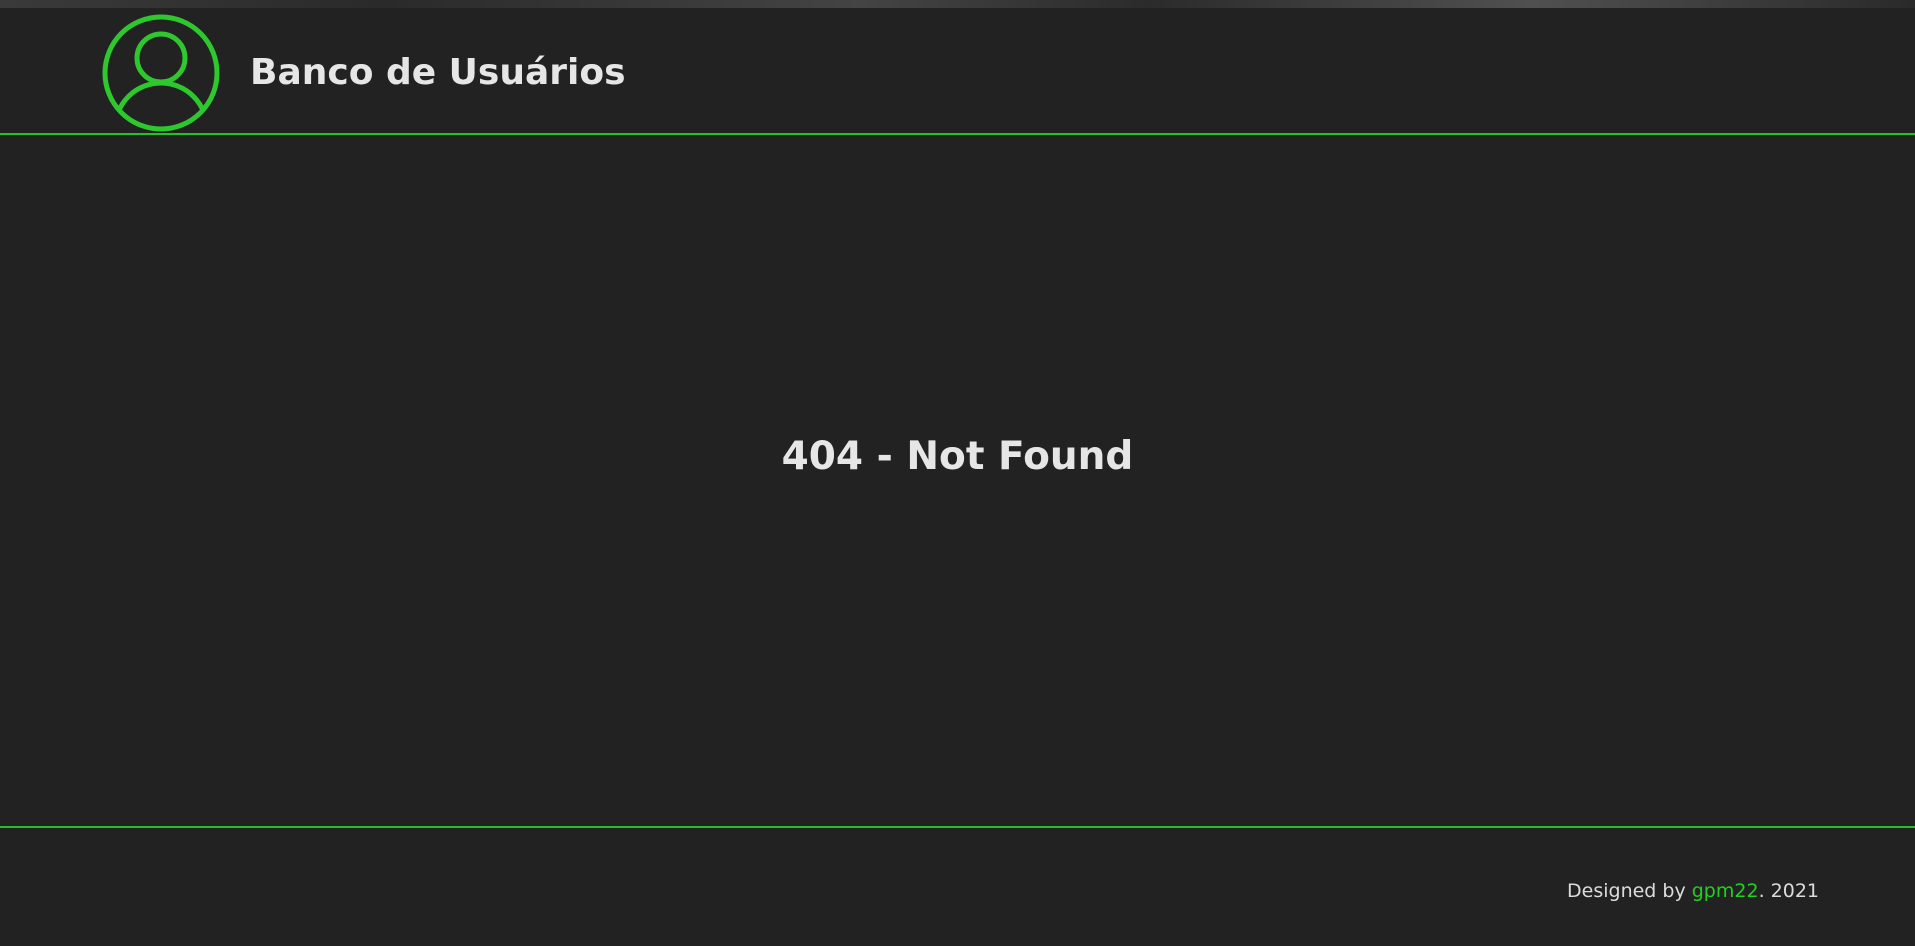 This screenshot has width=1915, height=946. Describe the element at coordinates (957, 4) in the screenshot. I see `top-decorative-strip` at that location.